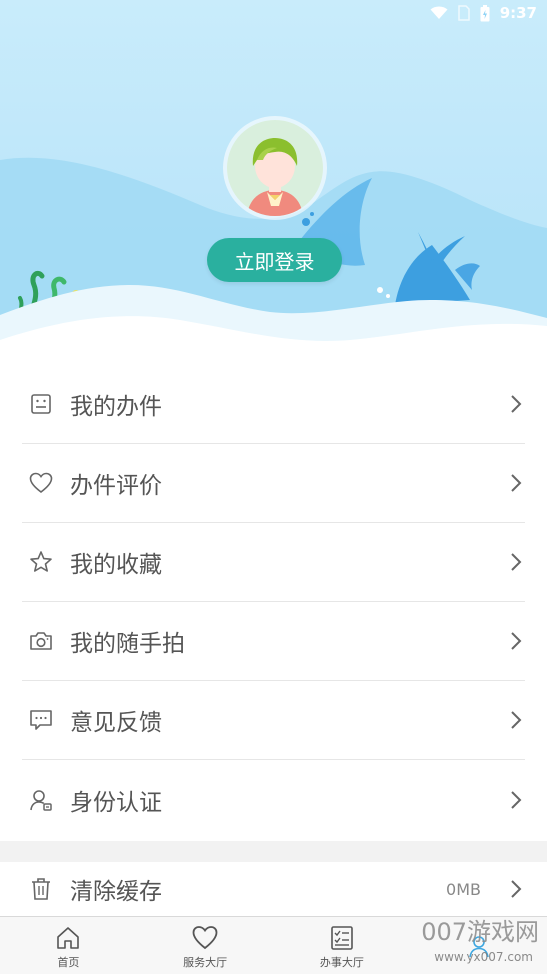 The image size is (547, 974). What do you see at coordinates (68, 962) in the screenshot?
I see `tab-label: 首页` at bounding box center [68, 962].